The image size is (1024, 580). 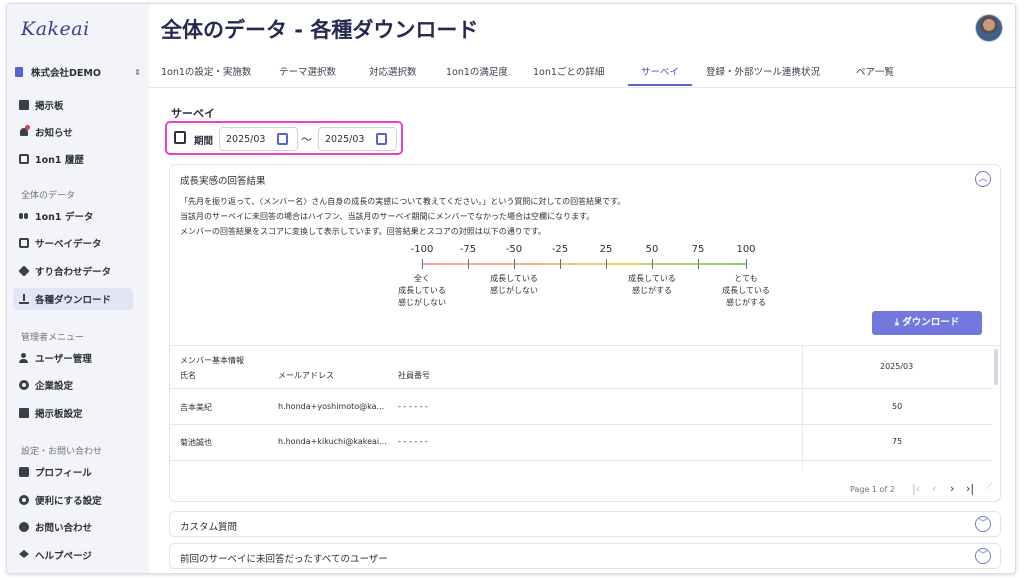 I want to click on question-icon, so click(x=24, y=527).